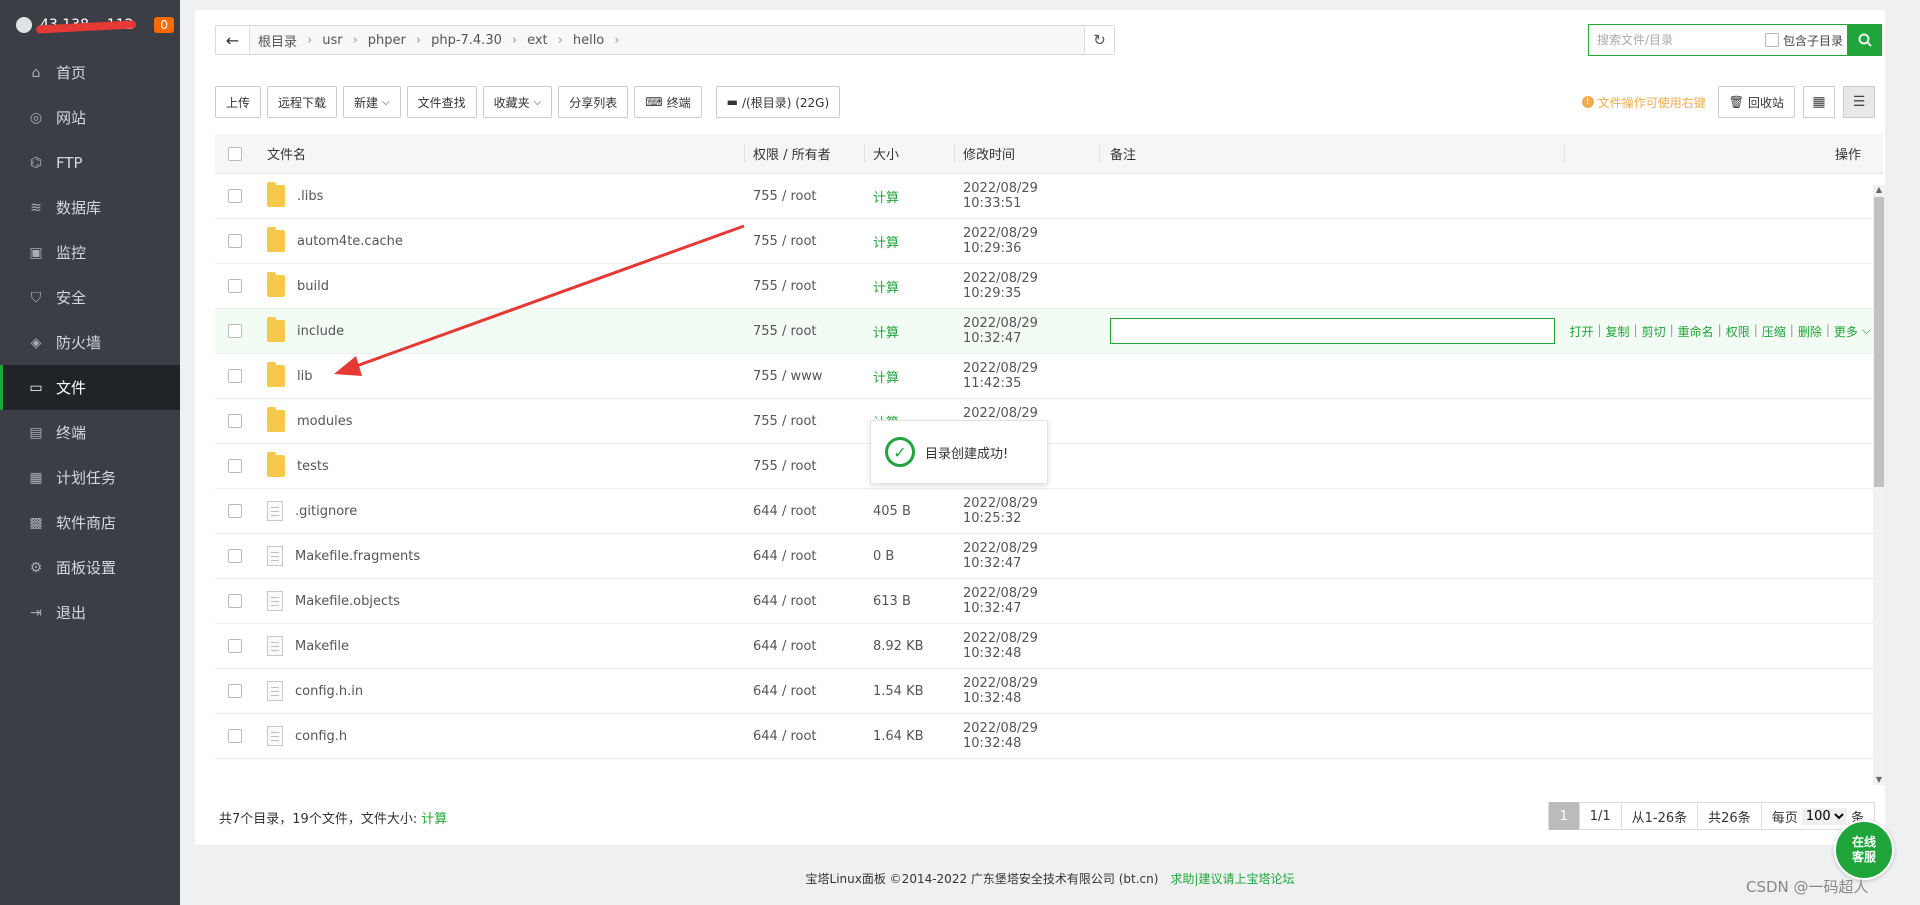 The width and height of the screenshot is (1920, 905). What do you see at coordinates (1774, 331) in the screenshot?
I see `row-action-5: 压缩` at bounding box center [1774, 331].